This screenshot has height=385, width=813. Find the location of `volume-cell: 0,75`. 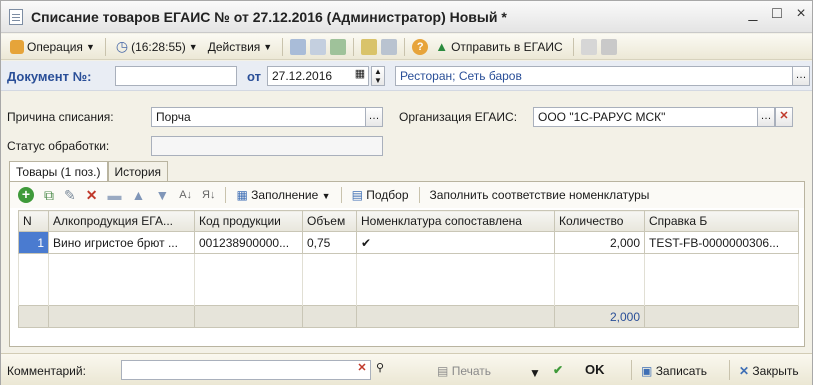

volume-cell: 0,75 is located at coordinates (329, 242).